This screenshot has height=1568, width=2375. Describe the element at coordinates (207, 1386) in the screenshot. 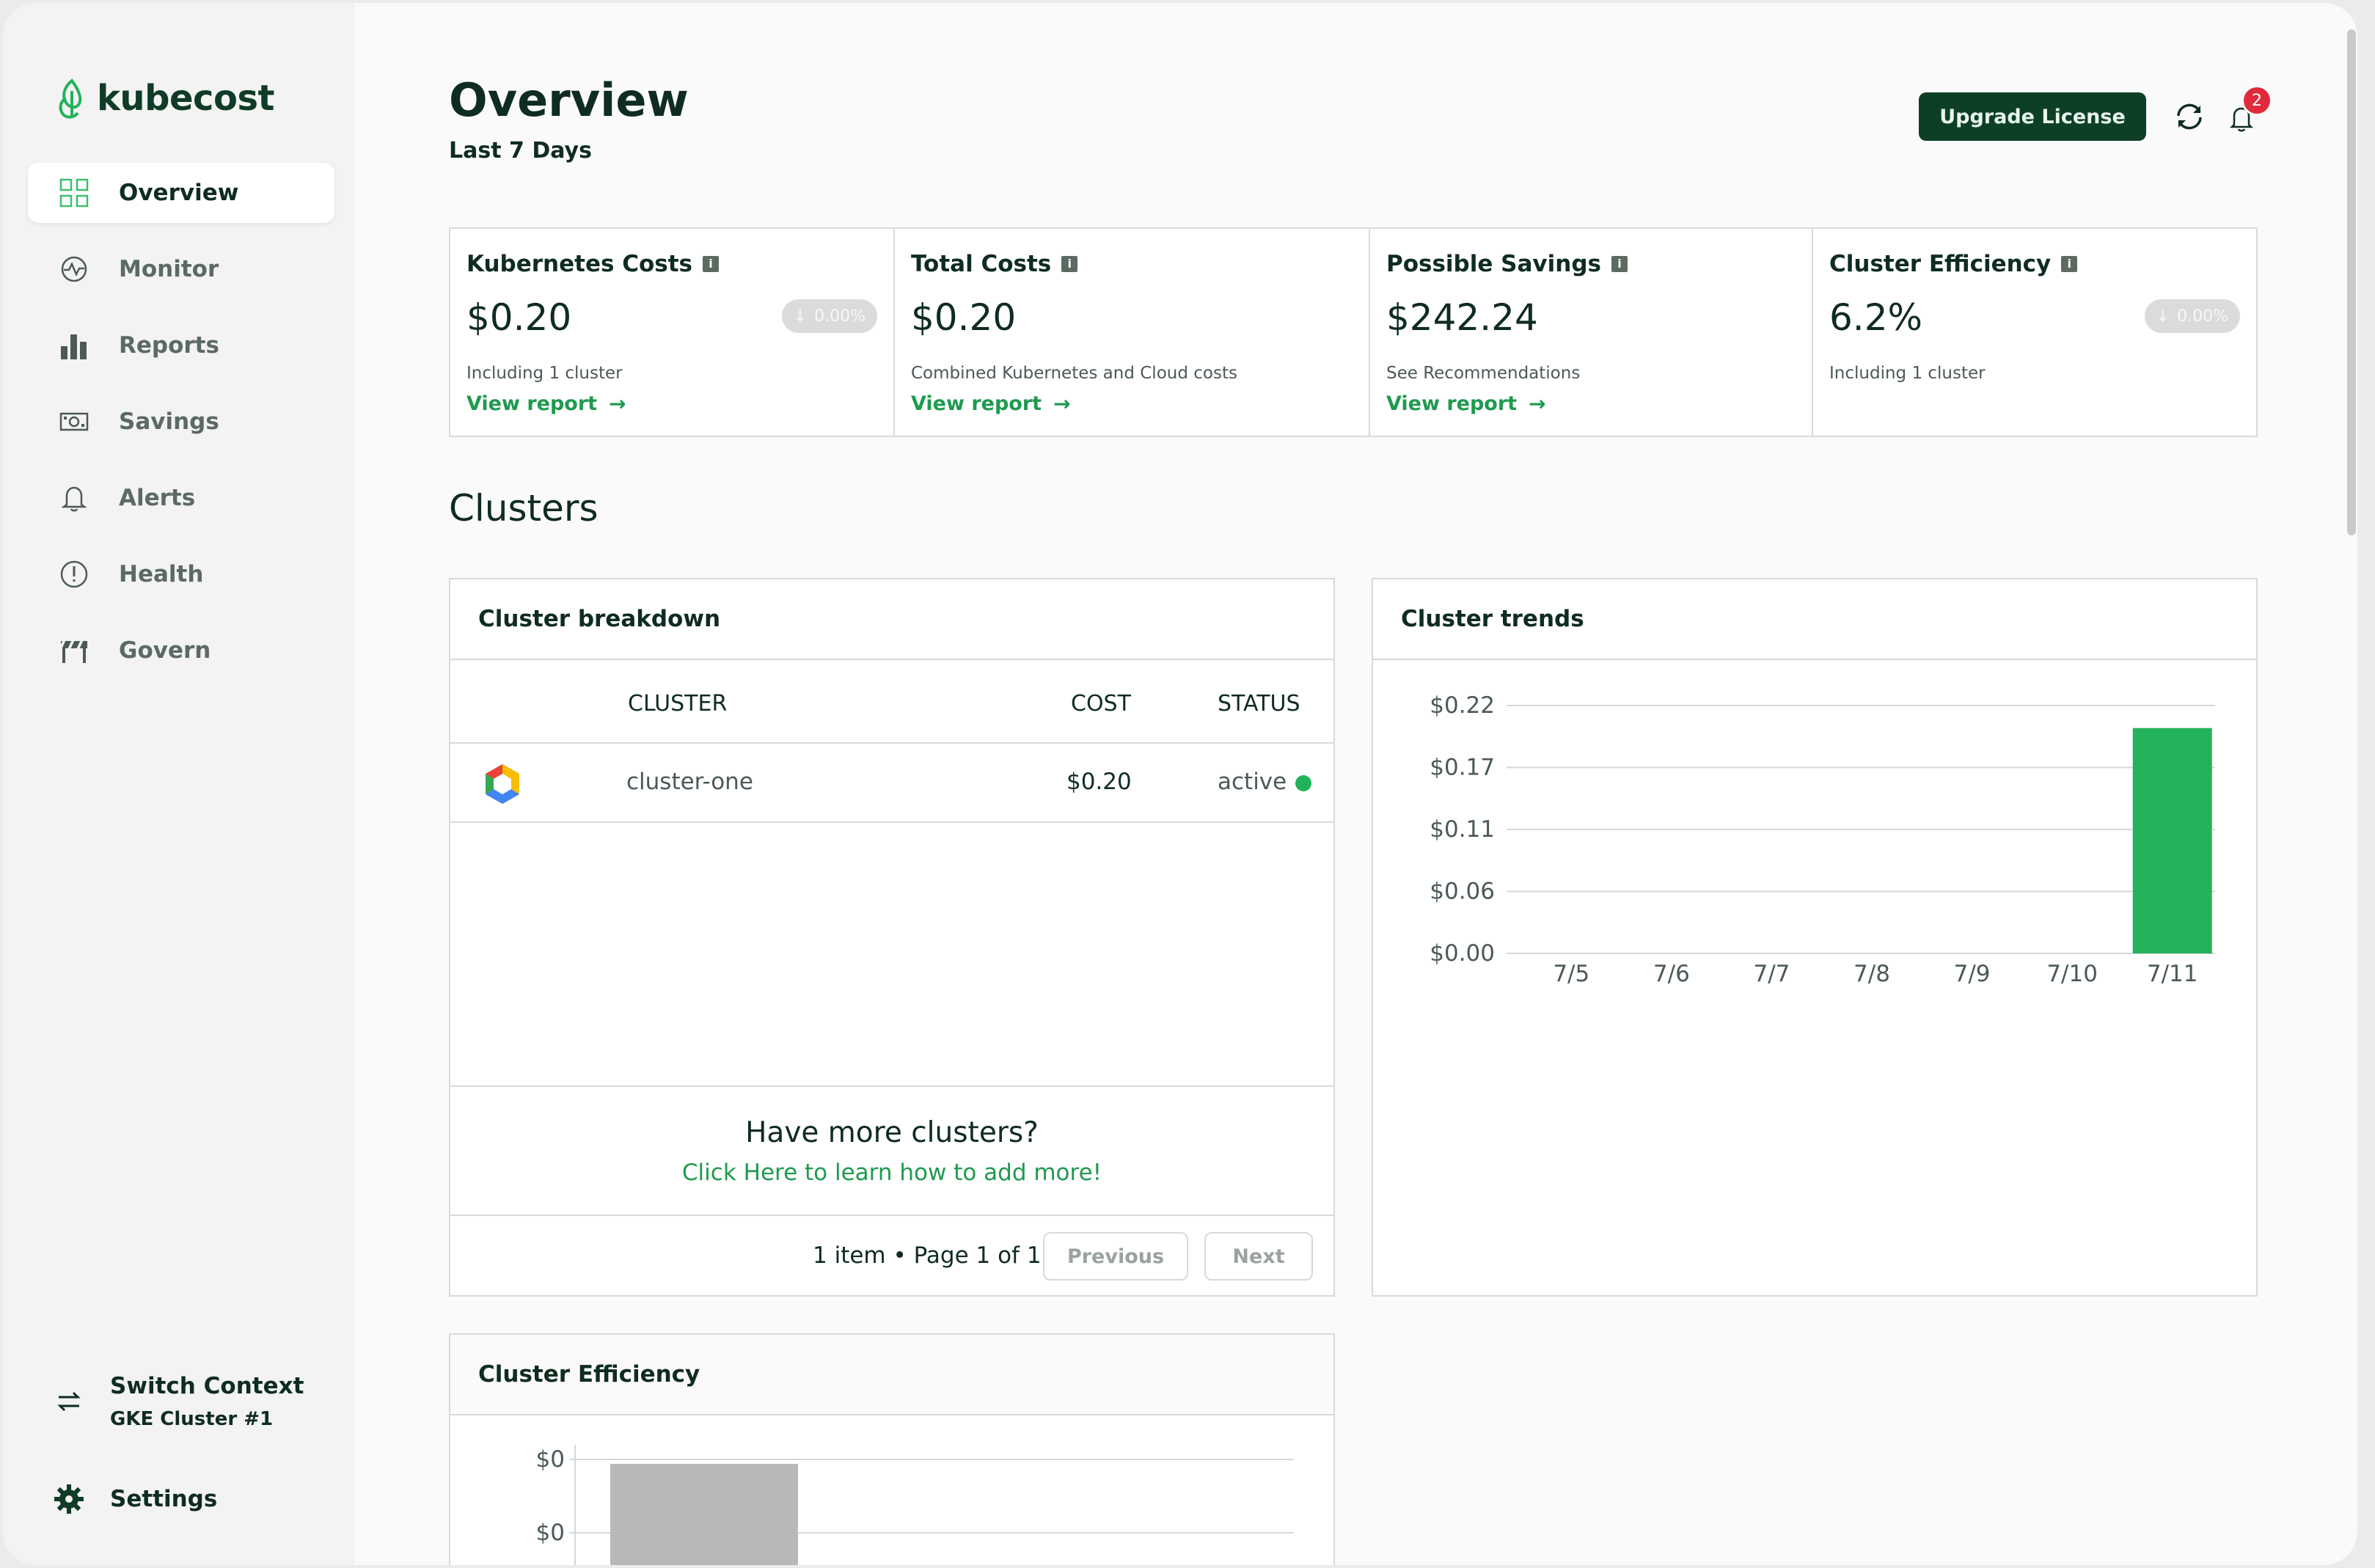

I see `switch-context-label: Switch Context` at that location.